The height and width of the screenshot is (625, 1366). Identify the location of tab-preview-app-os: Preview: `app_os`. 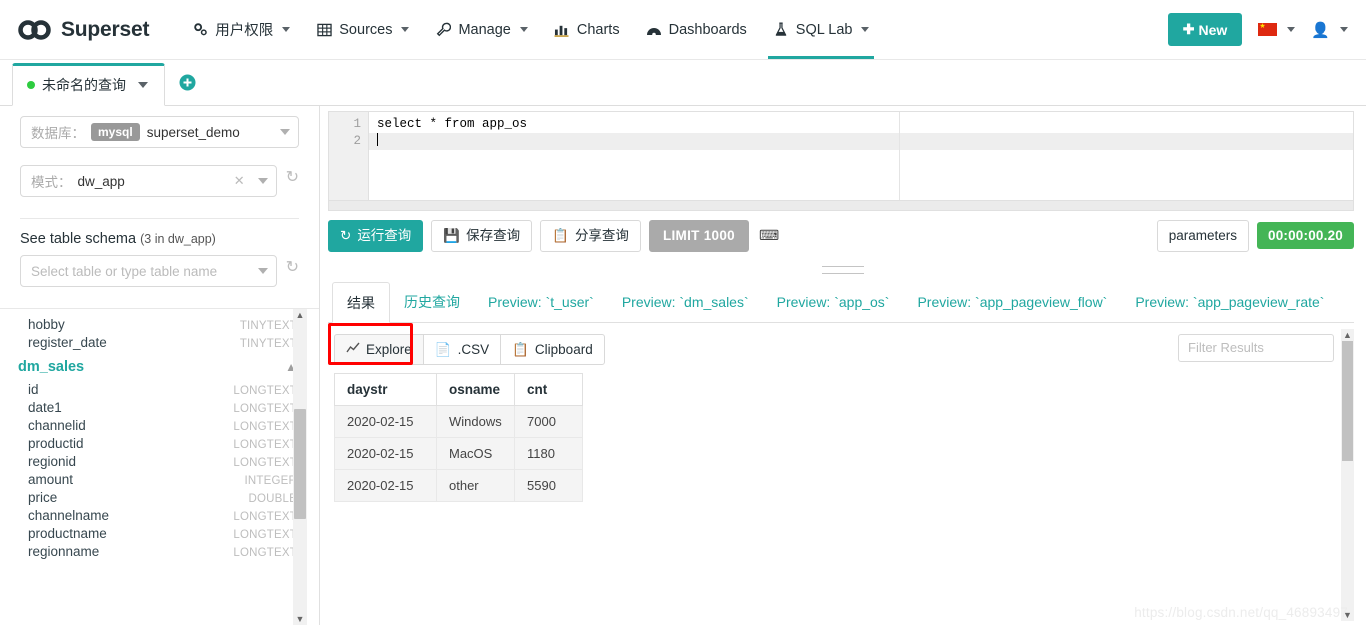
(833, 302).